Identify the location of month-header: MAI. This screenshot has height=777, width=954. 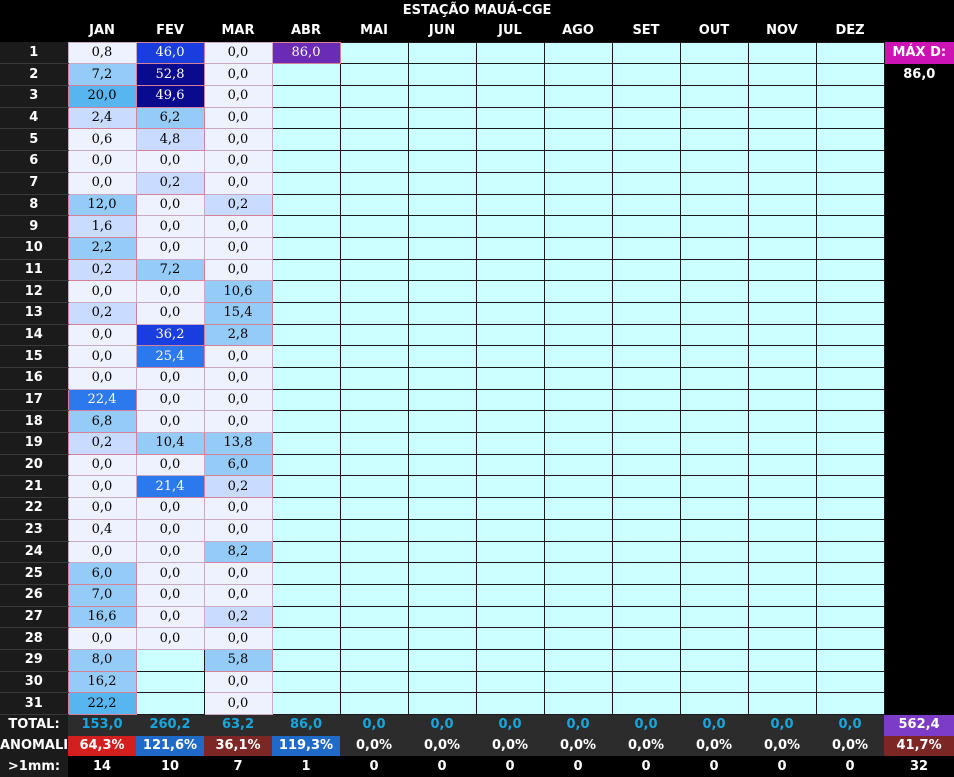
(374, 32).